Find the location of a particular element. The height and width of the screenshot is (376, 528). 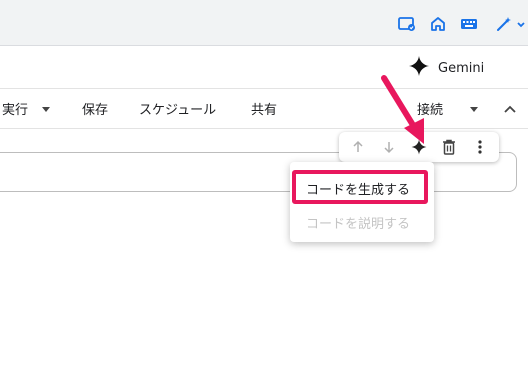

menu-connect: 接続 is located at coordinates (430, 108).